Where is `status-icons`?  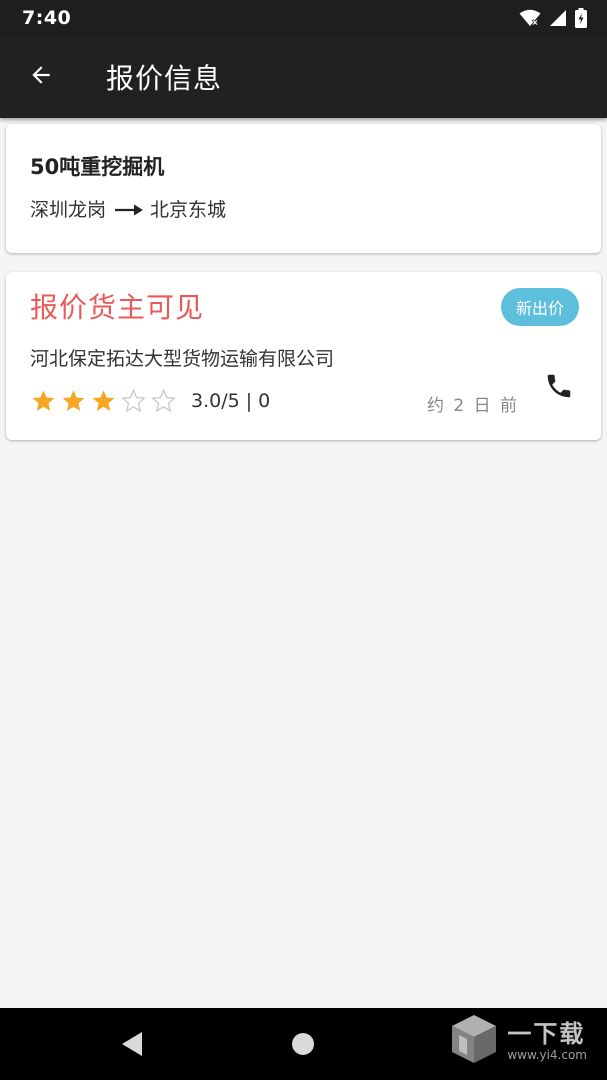 status-icons is located at coordinates (553, 18).